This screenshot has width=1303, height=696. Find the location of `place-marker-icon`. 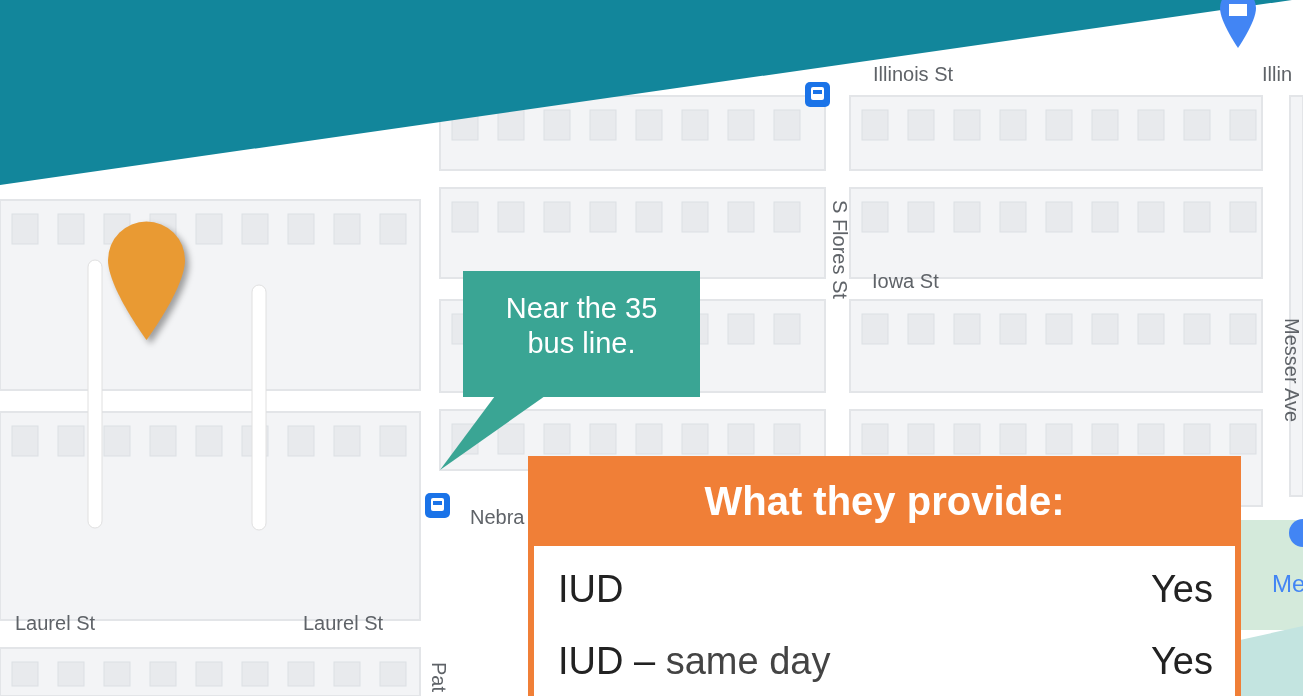

place-marker-icon is located at coordinates (1296, 533).